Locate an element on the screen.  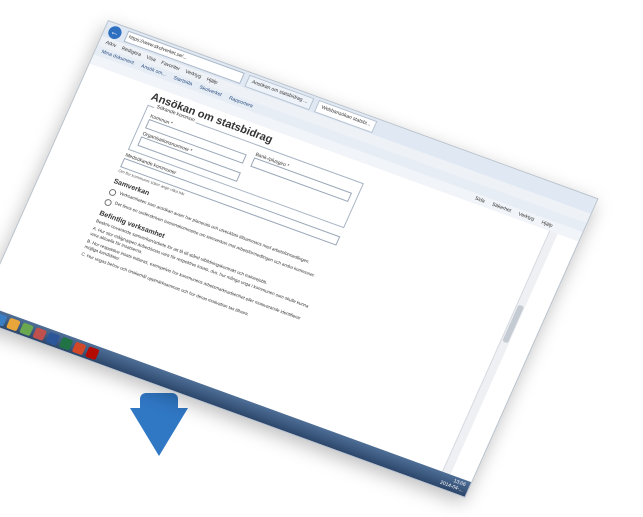
word-icon is located at coordinates (53, 338).